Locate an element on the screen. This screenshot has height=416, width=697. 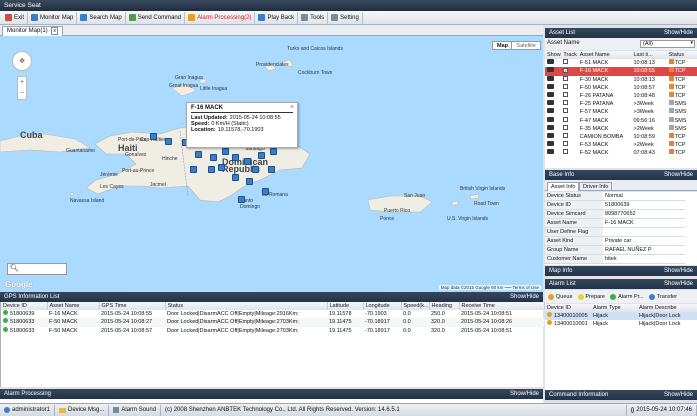
alarm-column-header: Alarm Describe is located at coordinates (667, 308).